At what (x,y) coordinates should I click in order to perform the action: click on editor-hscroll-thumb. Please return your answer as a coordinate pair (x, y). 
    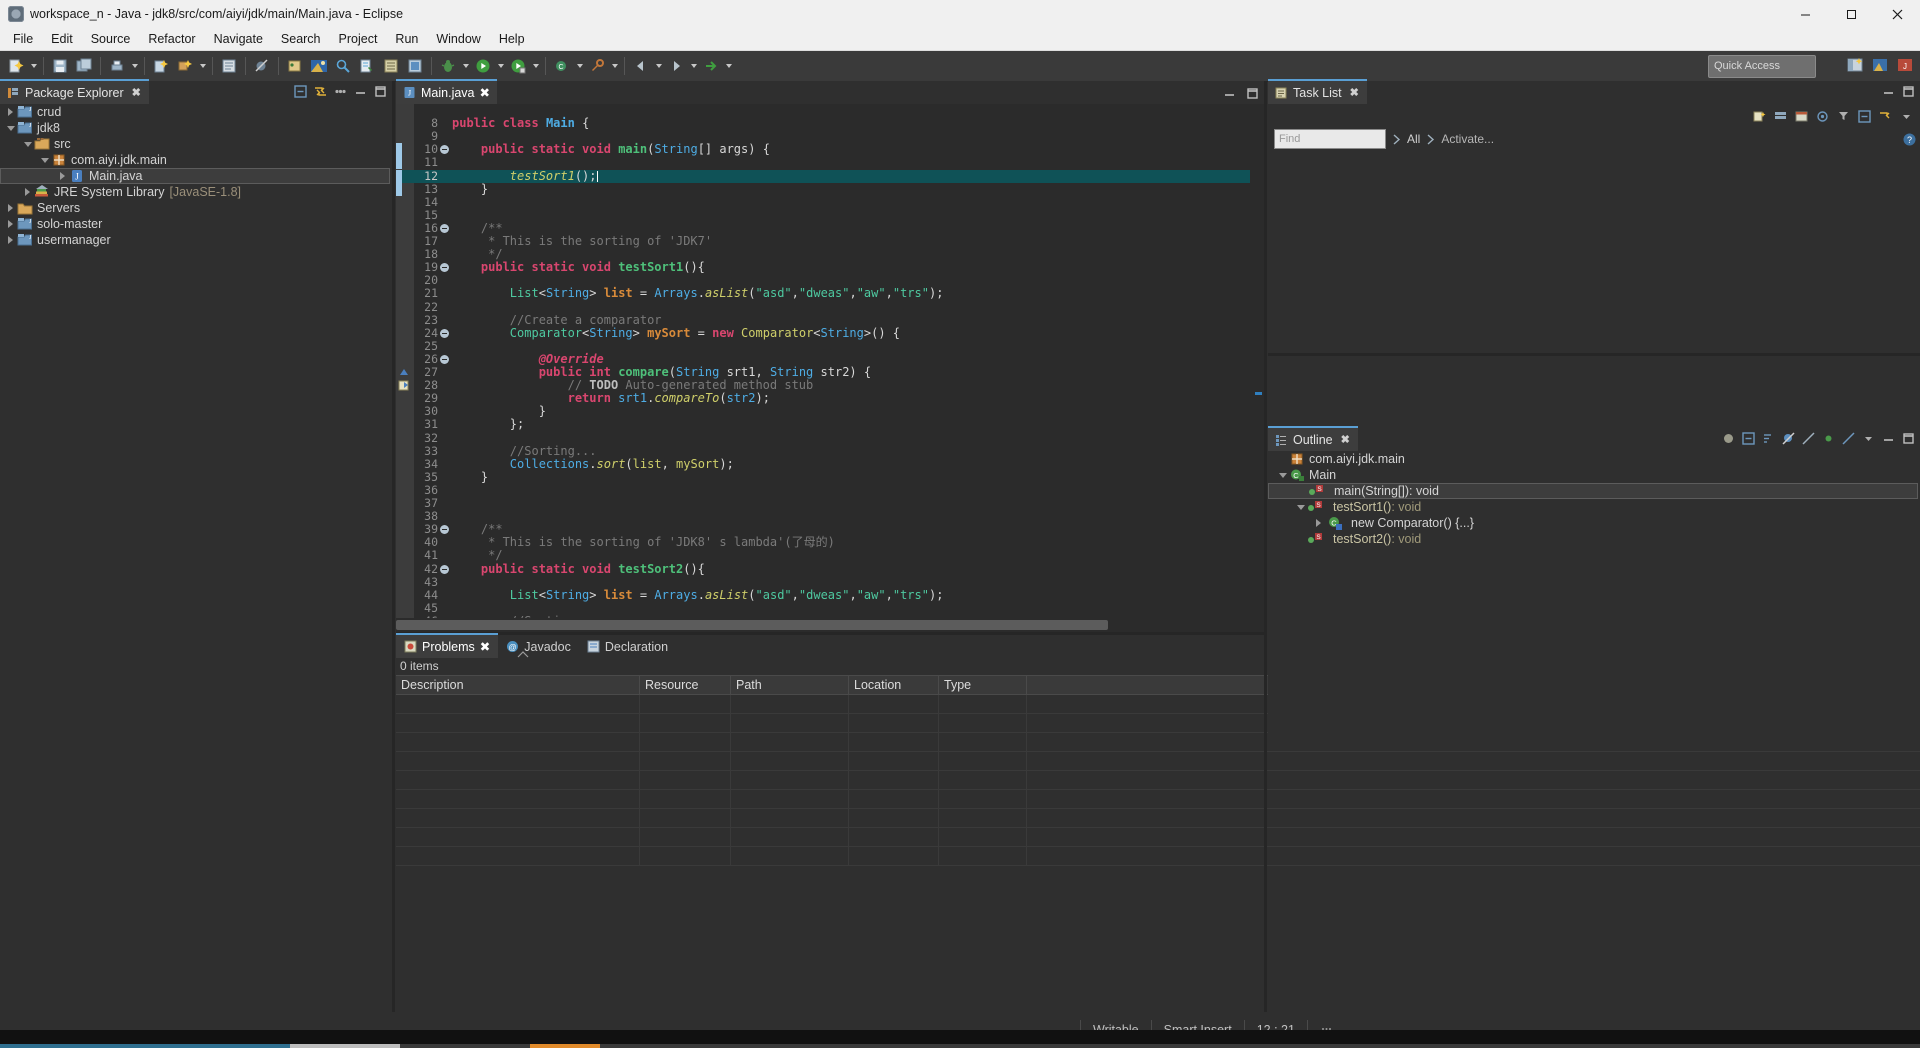
    Looking at the image, I should click on (752, 625).